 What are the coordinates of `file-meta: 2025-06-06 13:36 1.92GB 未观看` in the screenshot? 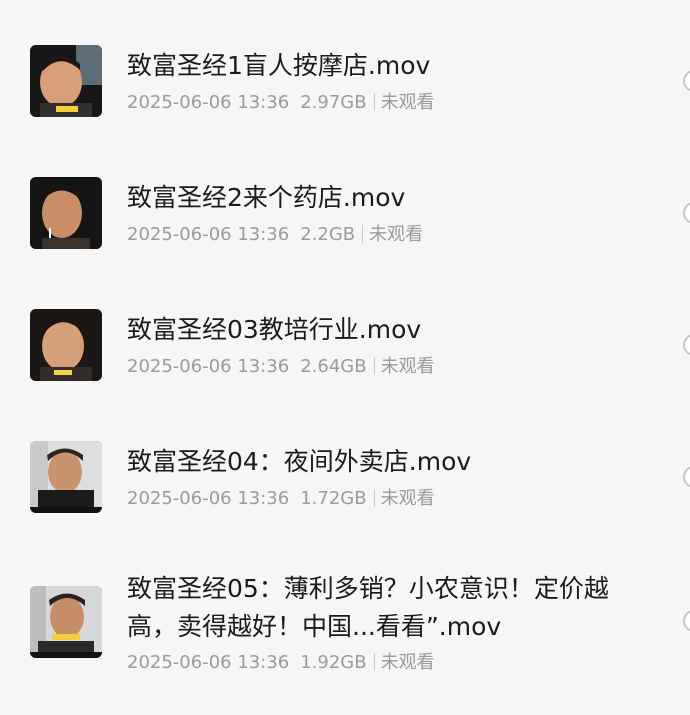 It's located at (281, 663).